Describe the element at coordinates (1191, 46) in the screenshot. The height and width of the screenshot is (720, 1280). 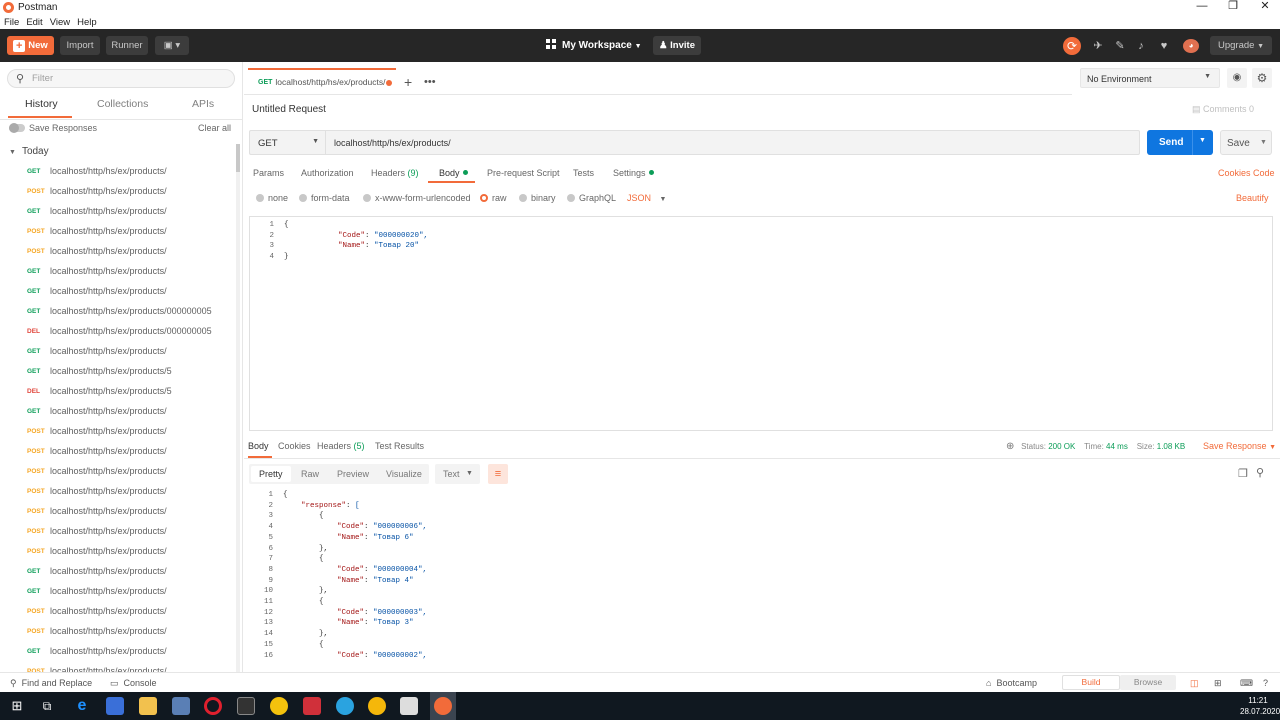
I see `avatar: ◕` at that location.